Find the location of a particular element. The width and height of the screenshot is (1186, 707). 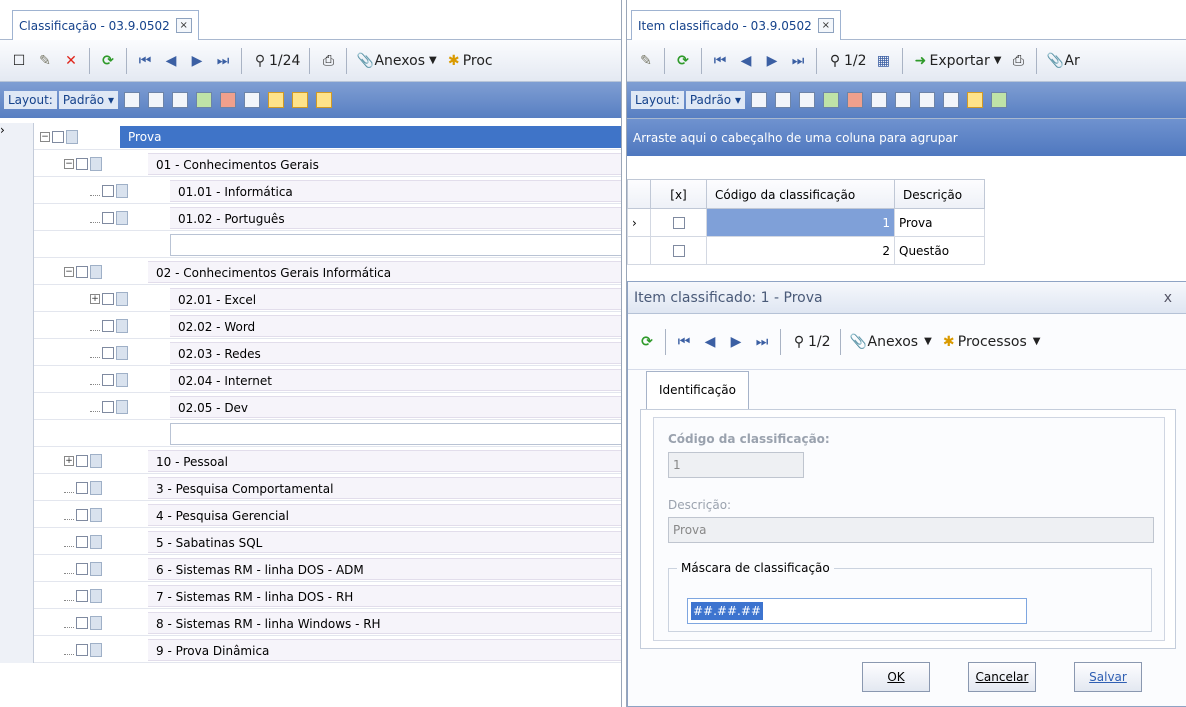

layout-filter-icon is located at coordinates (926, 100).